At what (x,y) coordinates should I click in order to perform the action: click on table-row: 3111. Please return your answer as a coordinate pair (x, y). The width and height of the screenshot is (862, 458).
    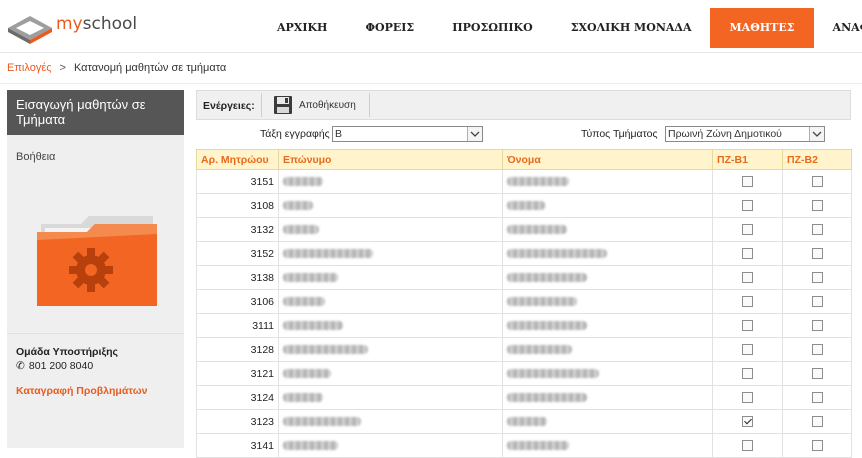
    Looking at the image, I should click on (524, 325).